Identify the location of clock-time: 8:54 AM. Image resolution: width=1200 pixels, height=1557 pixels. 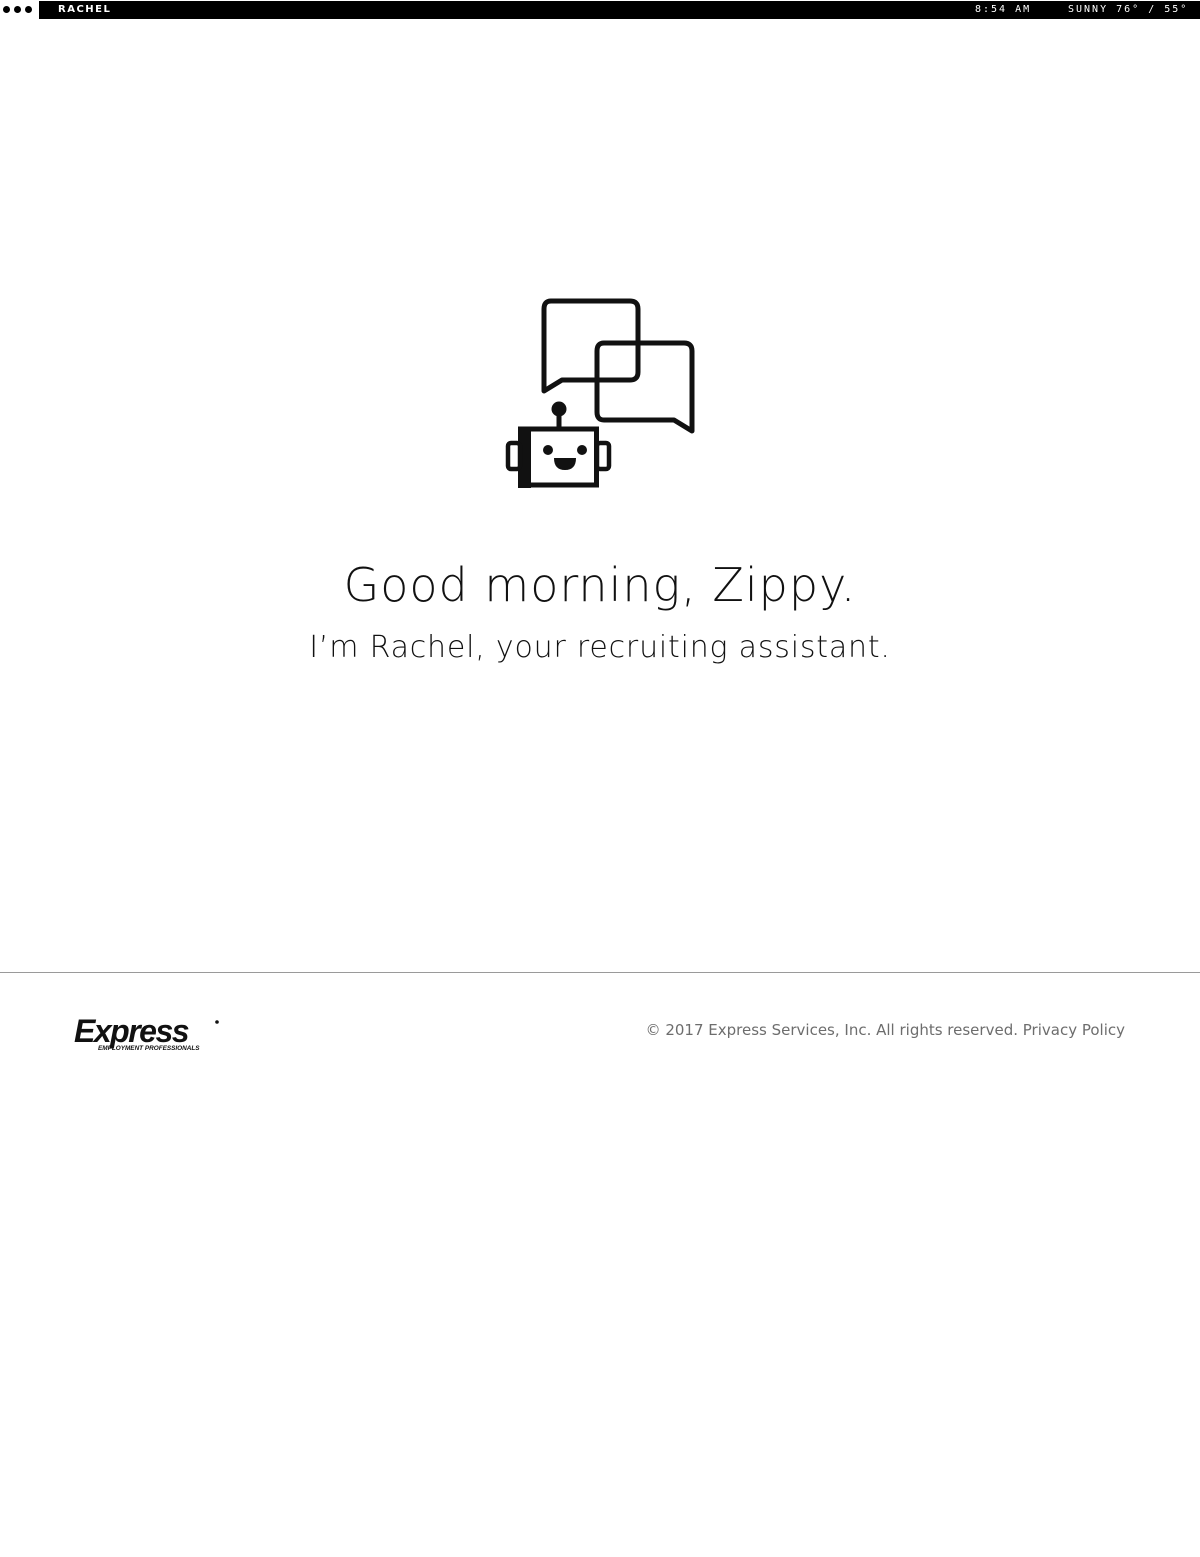
(1003, 9).